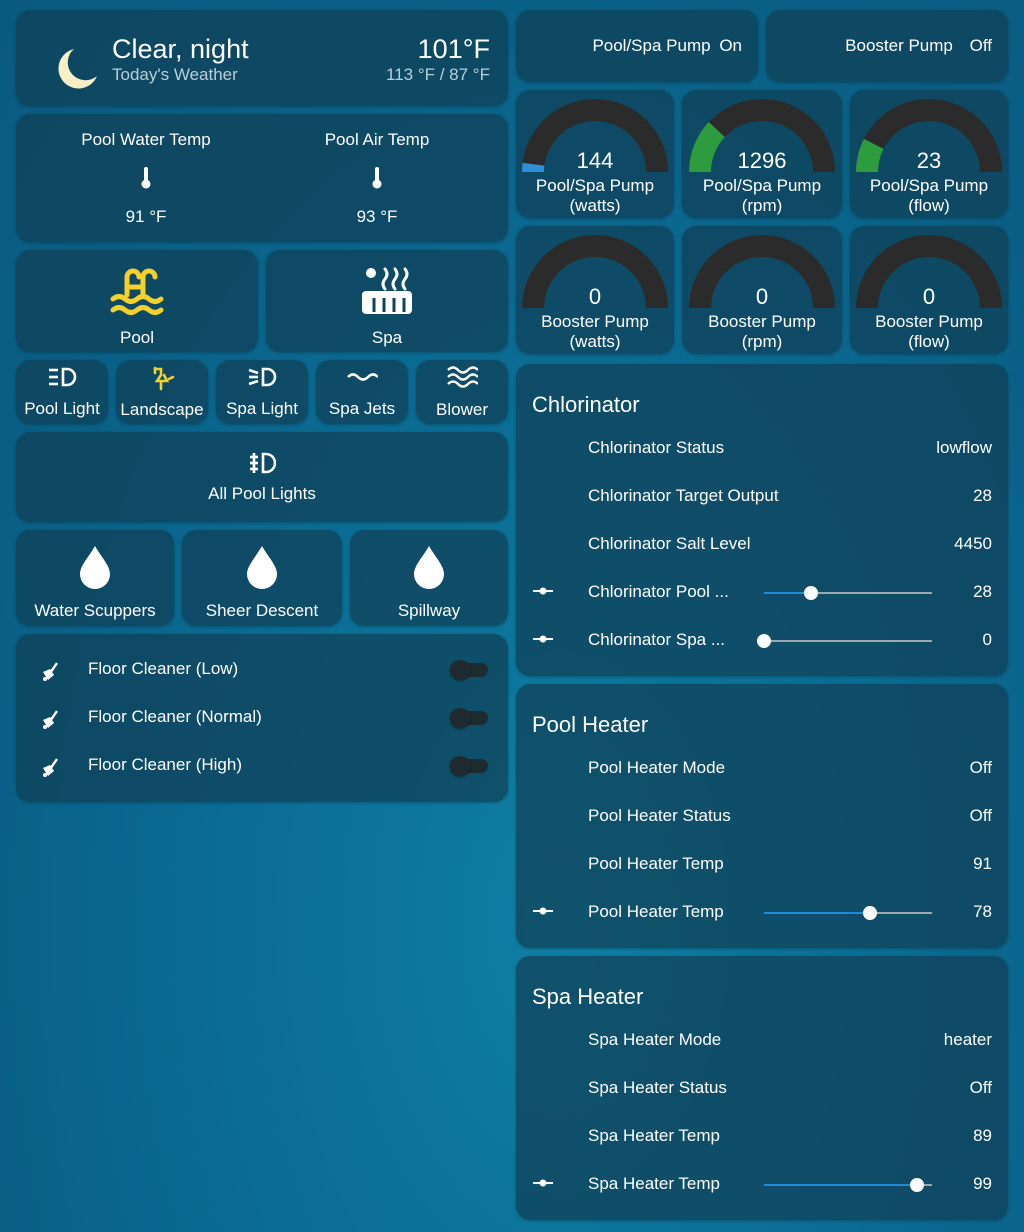  Describe the element at coordinates (762, 1136) in the screenshot. I see `spa-heater-temp-row: Spa Heater Temp 89` at that location.